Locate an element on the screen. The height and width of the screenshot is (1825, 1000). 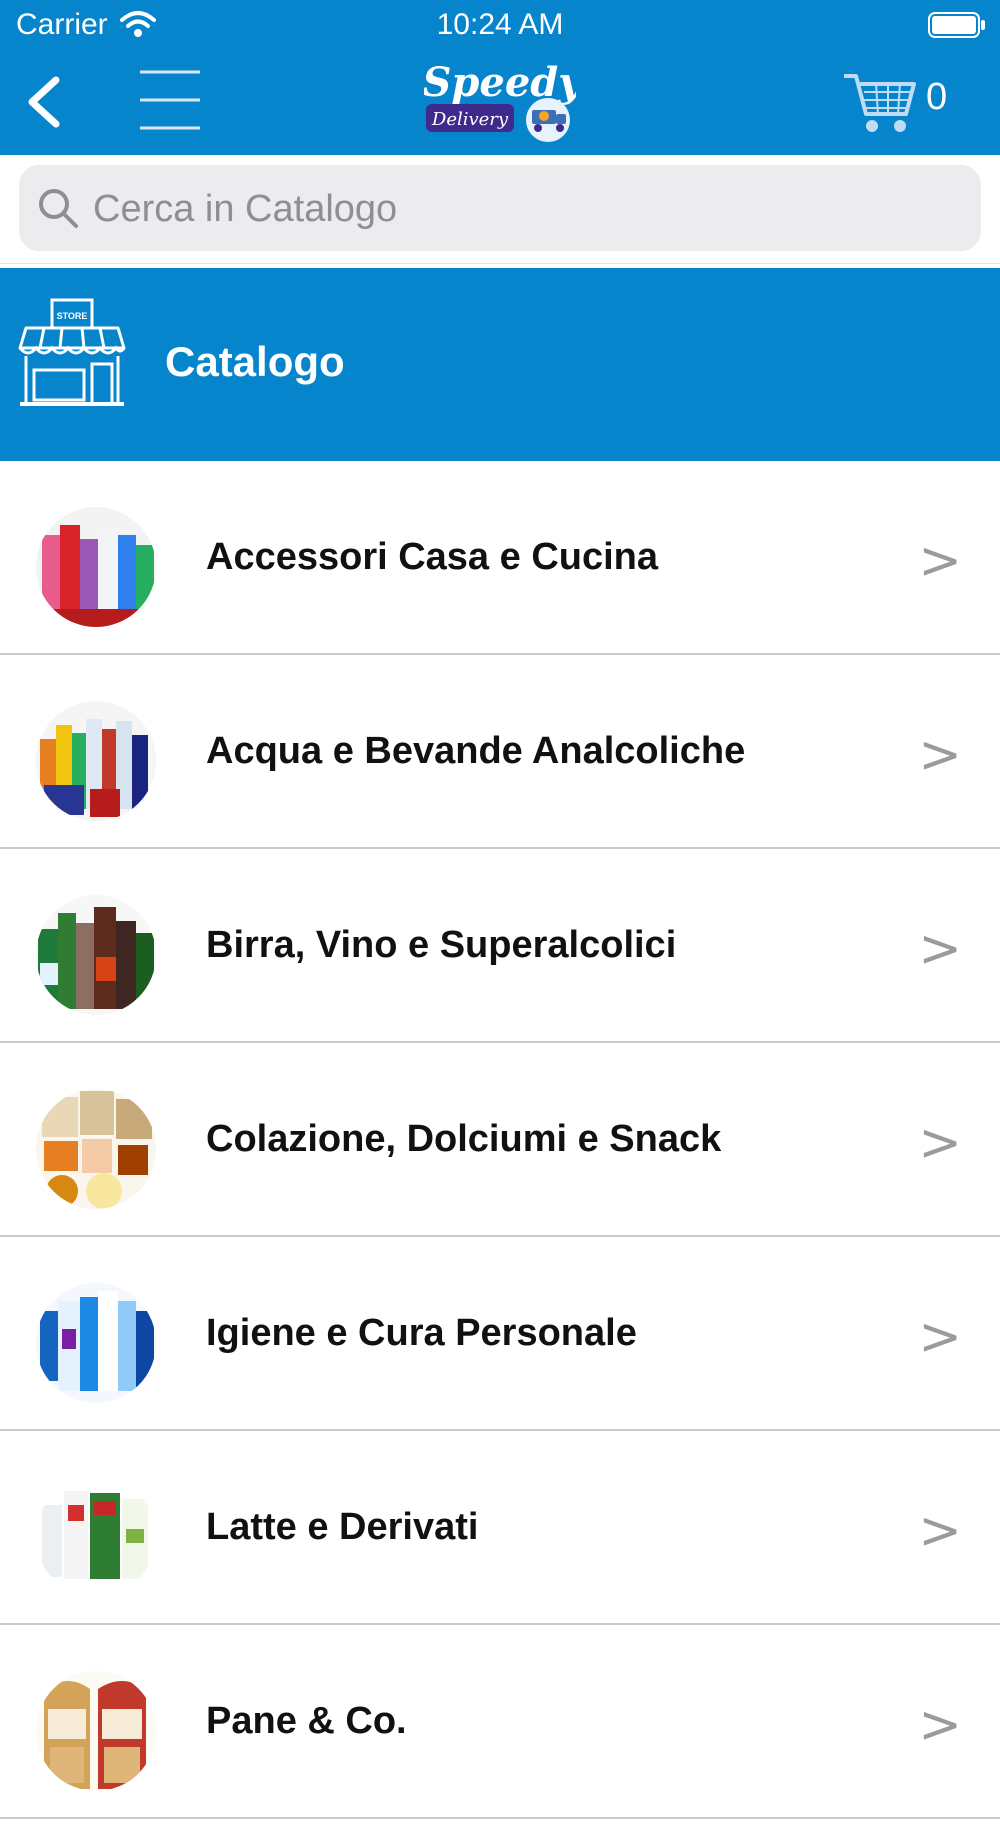
category-item-acqua: Acqua e Bevande Analcoliche > is located at coordinates (500, 752).